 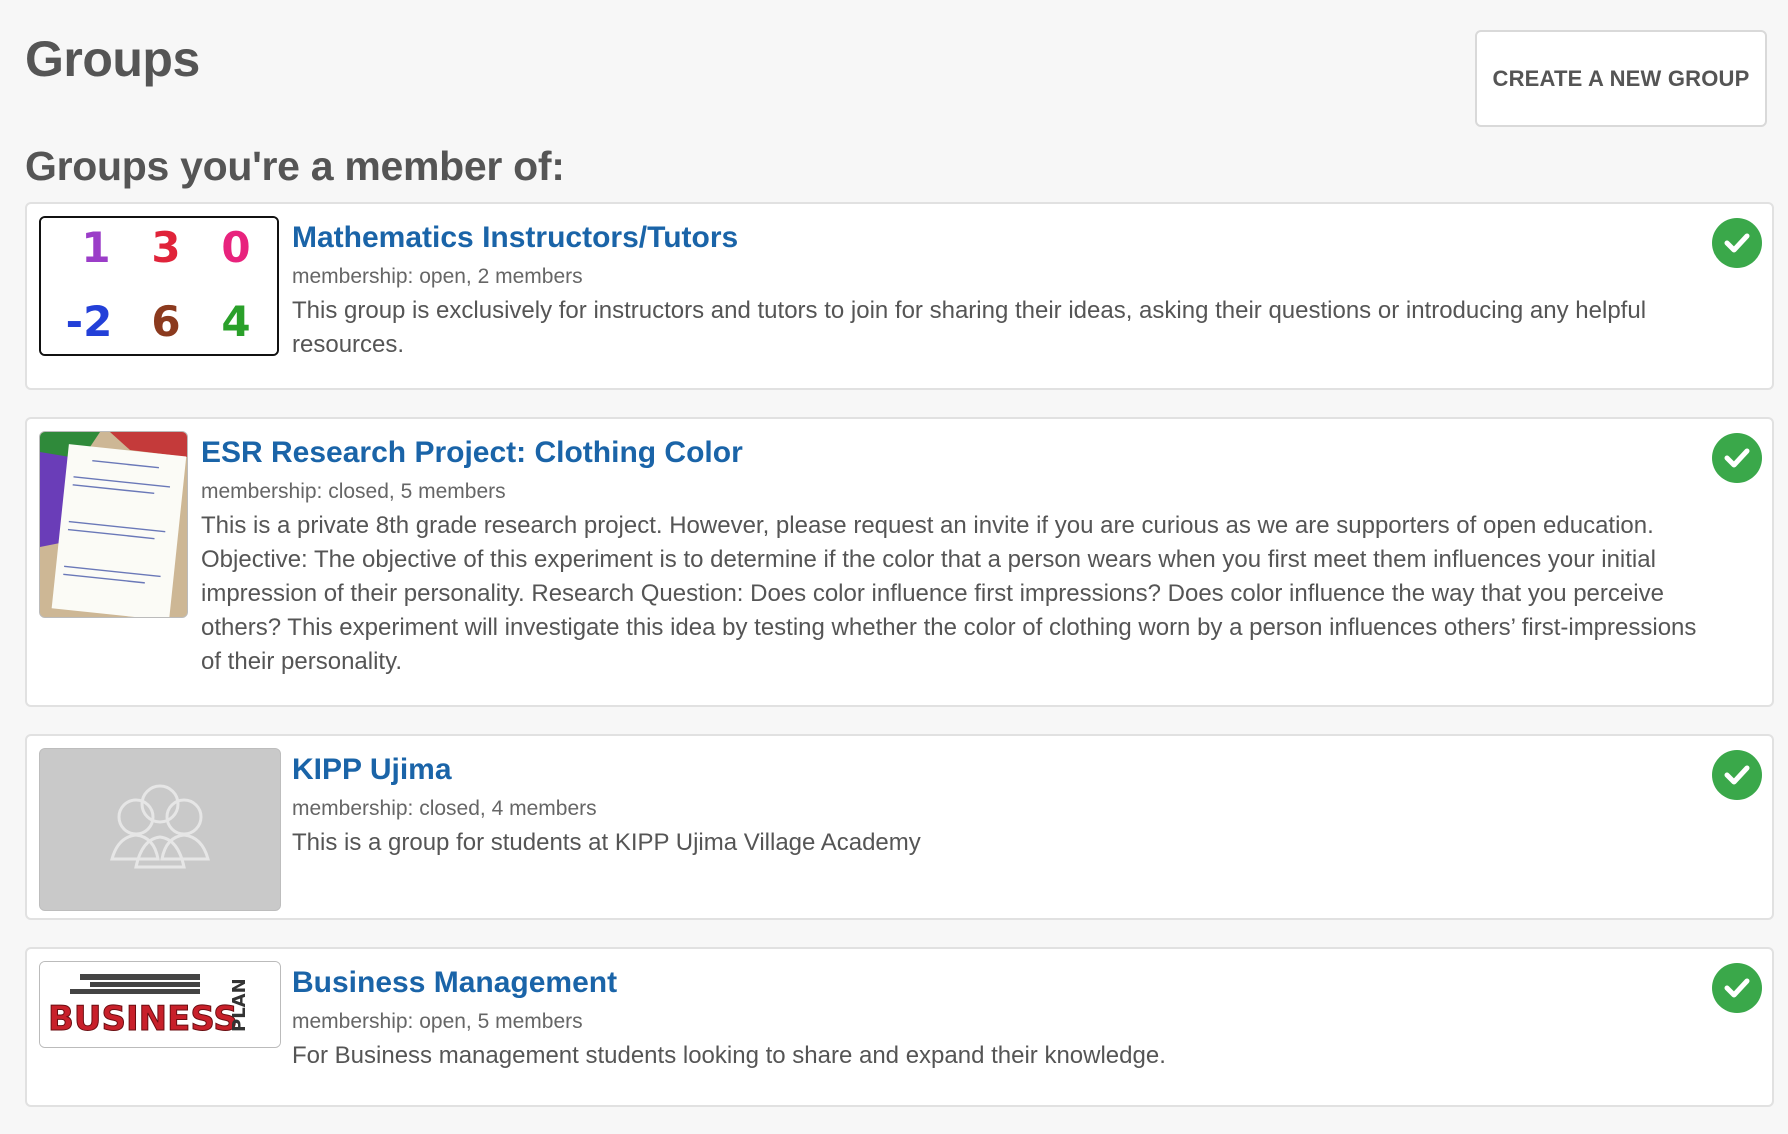 What do you see at coordinates (472, 453) in the screenshot?
I see `group-title-link: ESR Research Project: Clothing Color` at bounding box center [472, 453].